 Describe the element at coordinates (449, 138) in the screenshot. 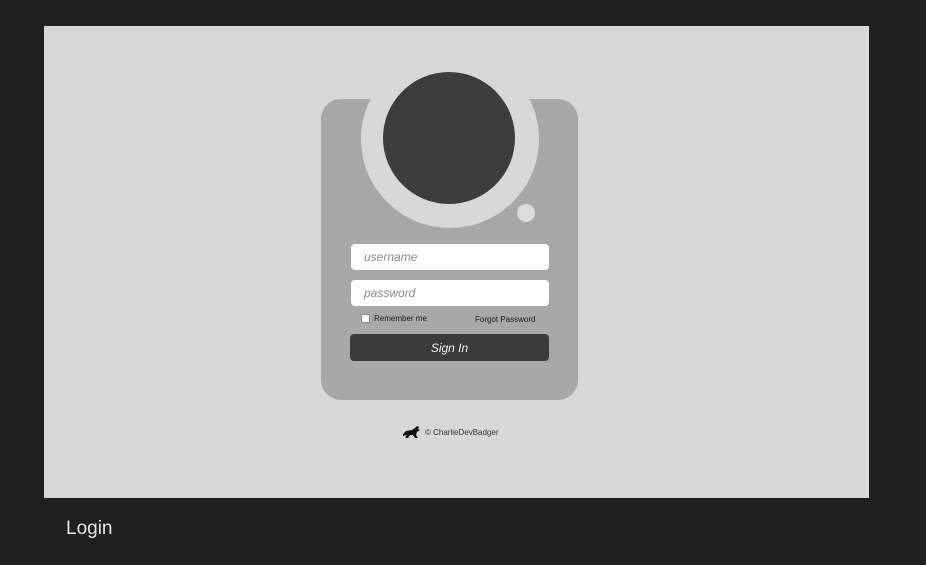

I see `avatar` at that location.